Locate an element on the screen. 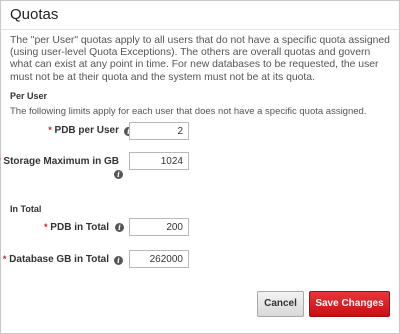  database-gb-total-info-icon: i is located at coordinates (118, 260).